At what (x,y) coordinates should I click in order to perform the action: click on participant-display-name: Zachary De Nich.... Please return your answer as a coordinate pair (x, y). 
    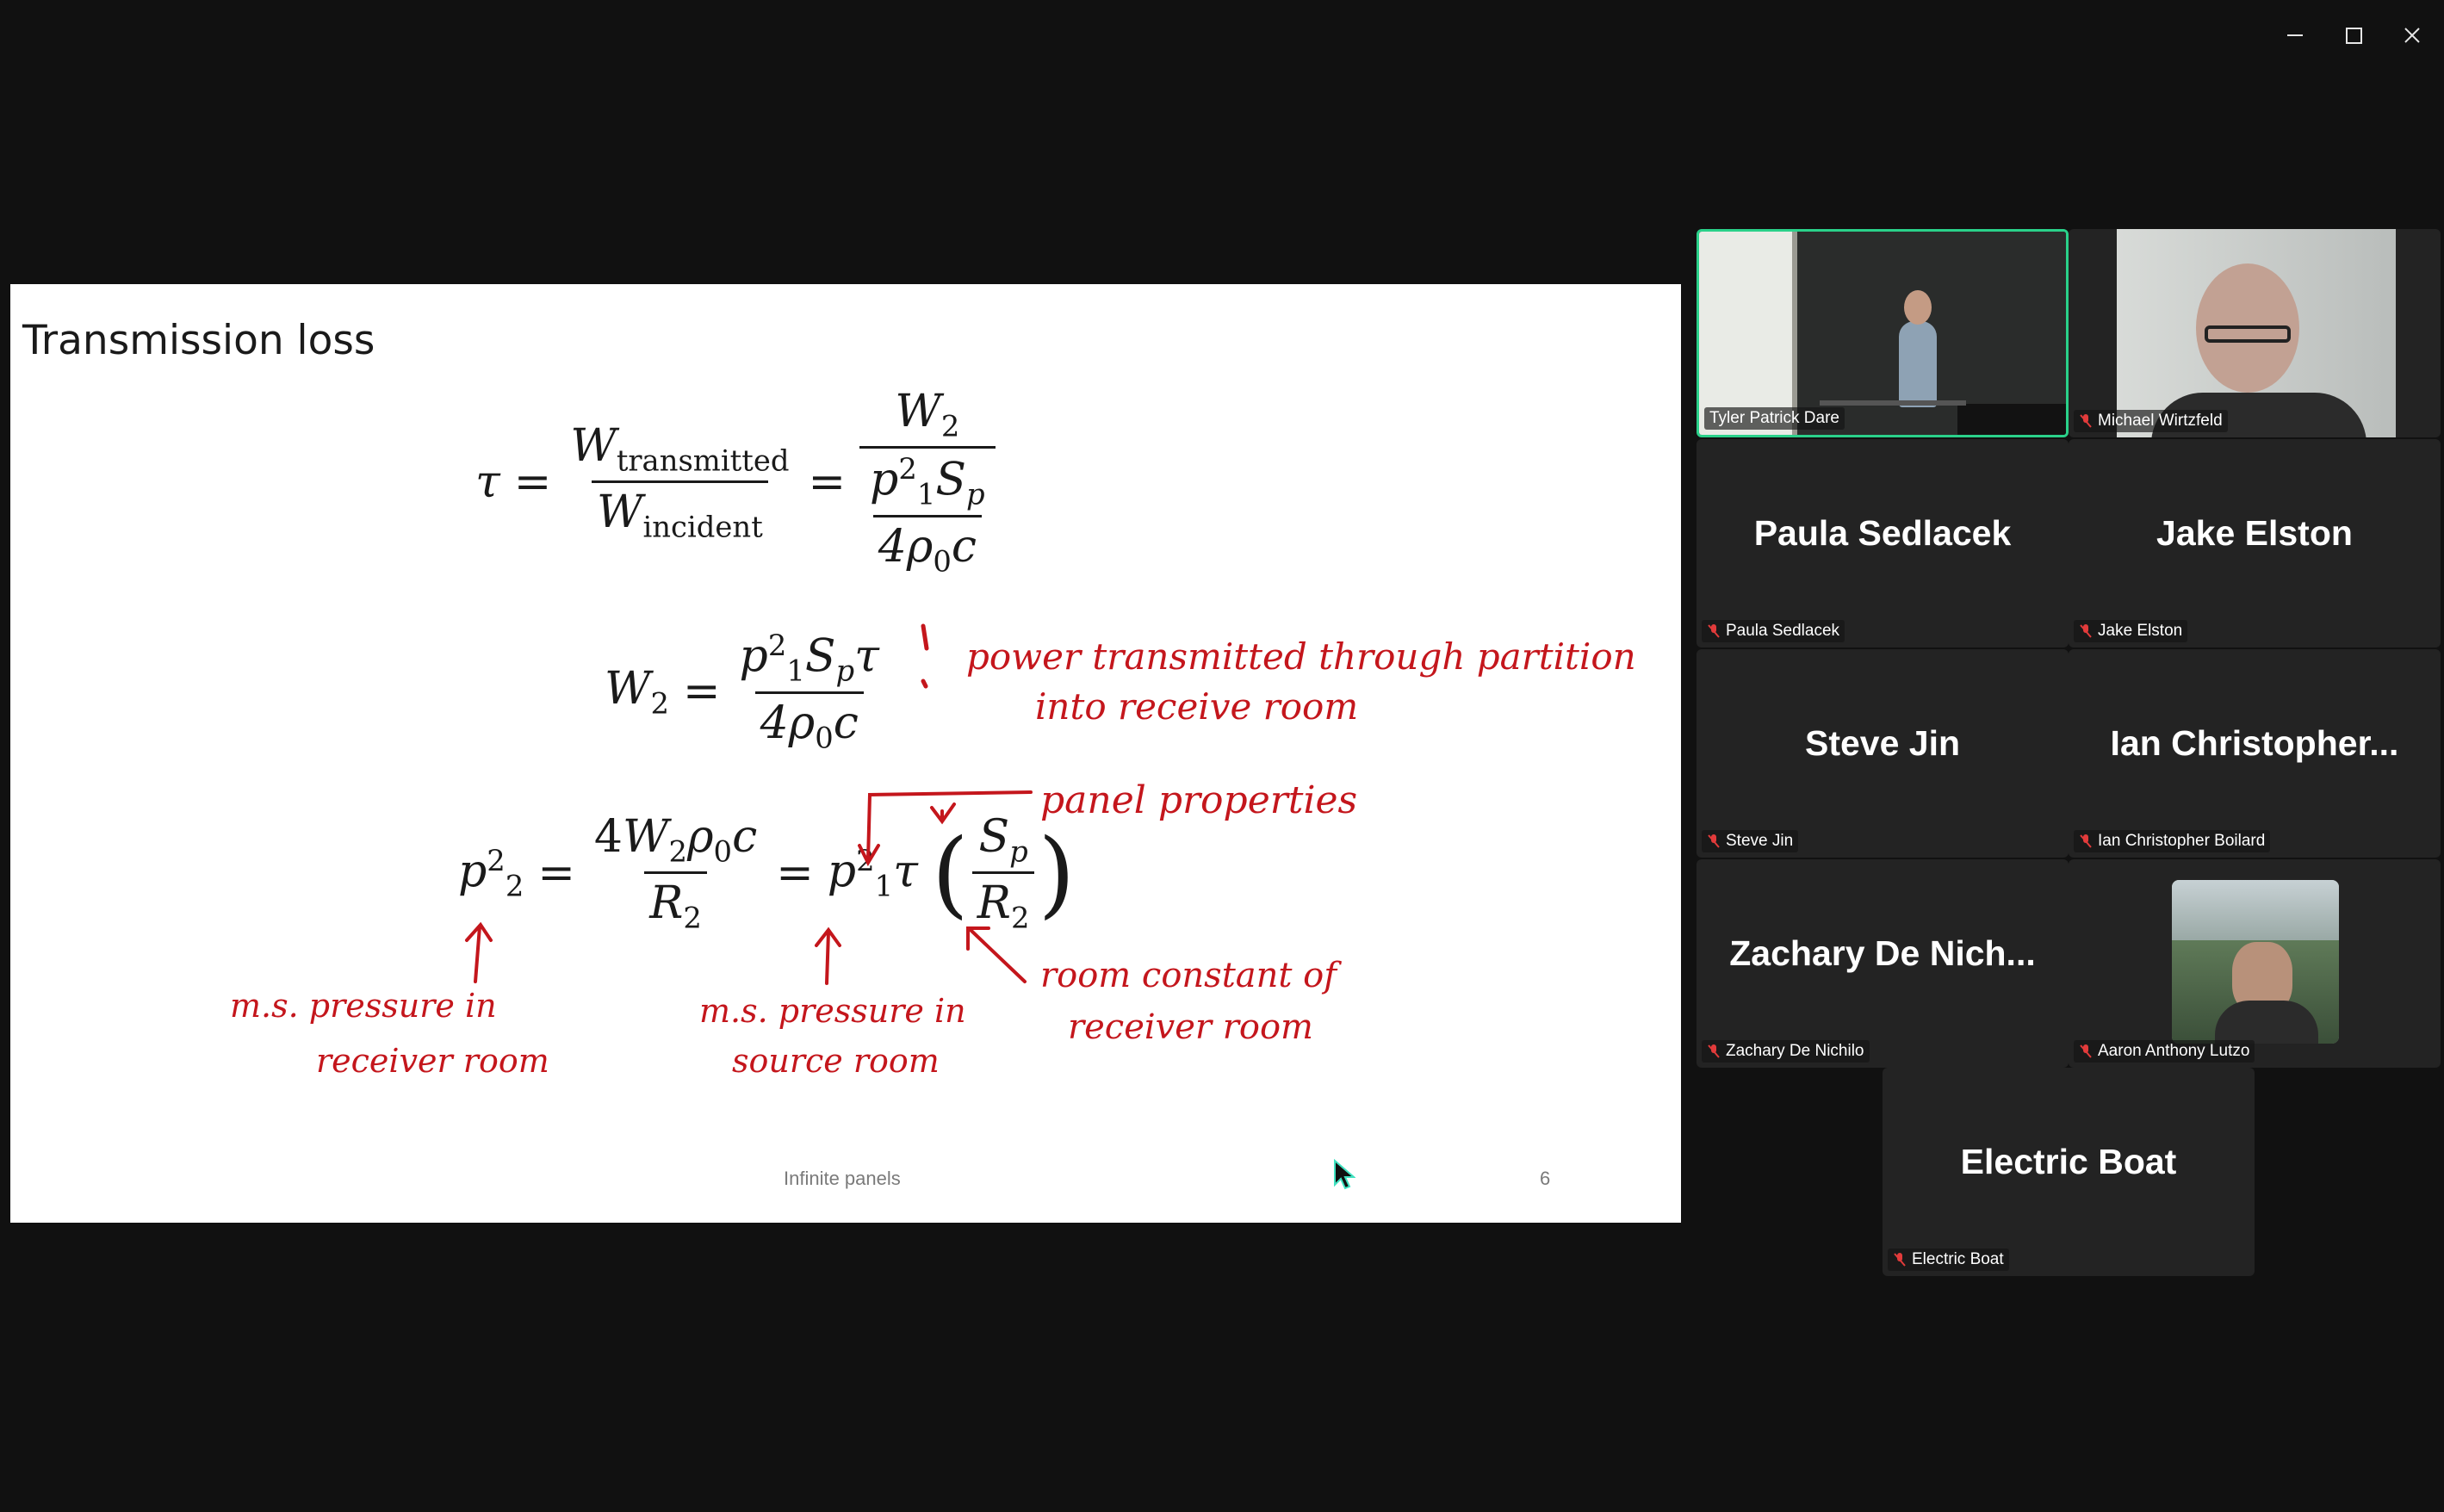
    Looking at the image, I should click on (1882, 953).